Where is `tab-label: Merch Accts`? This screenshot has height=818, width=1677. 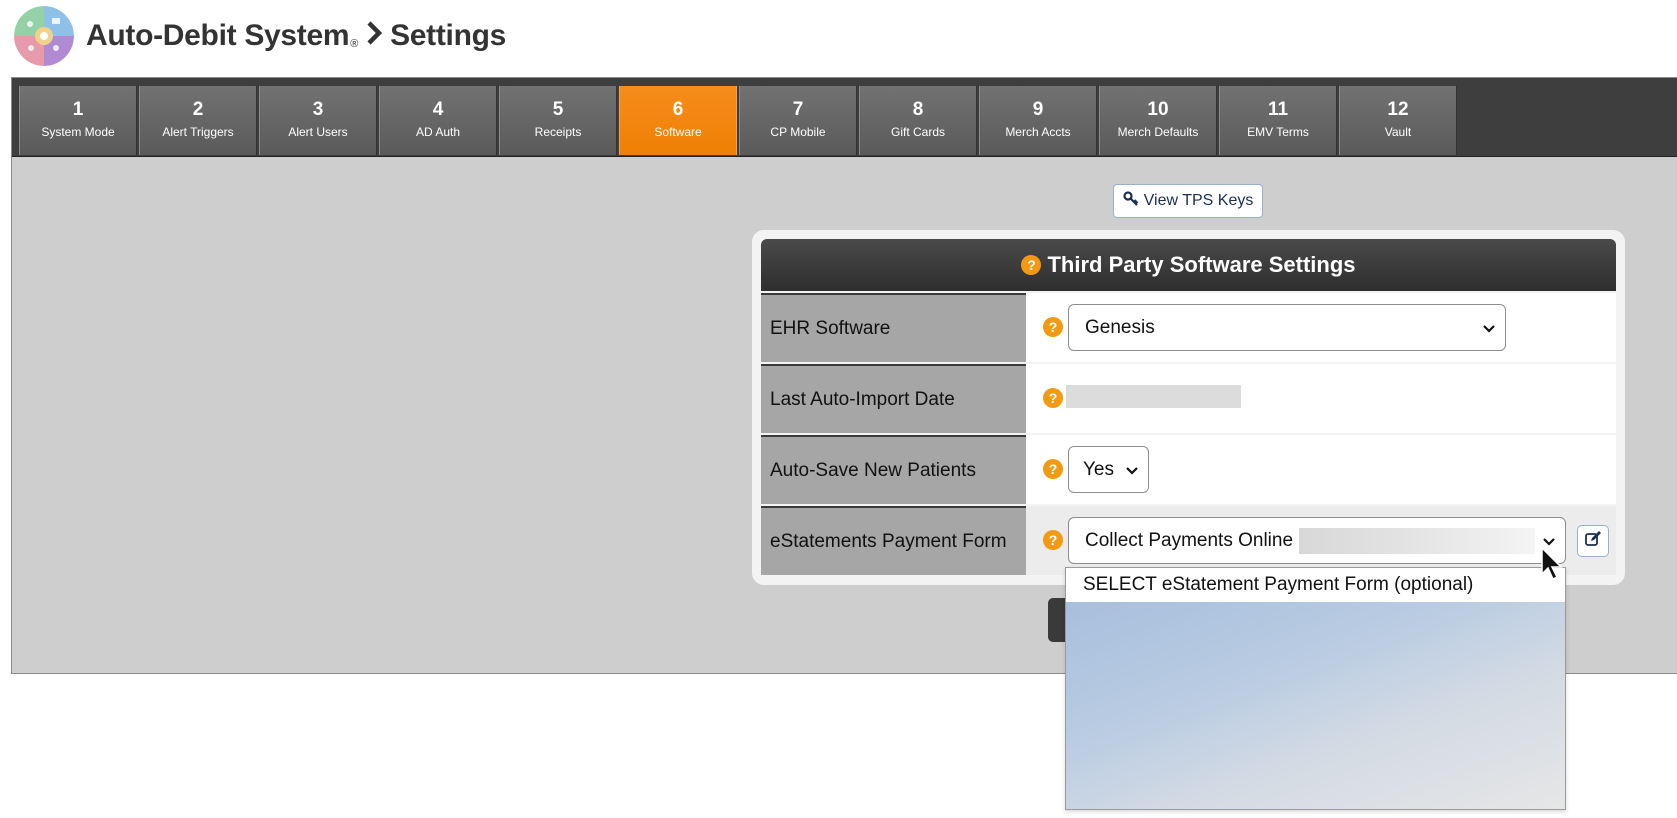
tab-label: Merch Accts is located at coordinates (1038, 132).